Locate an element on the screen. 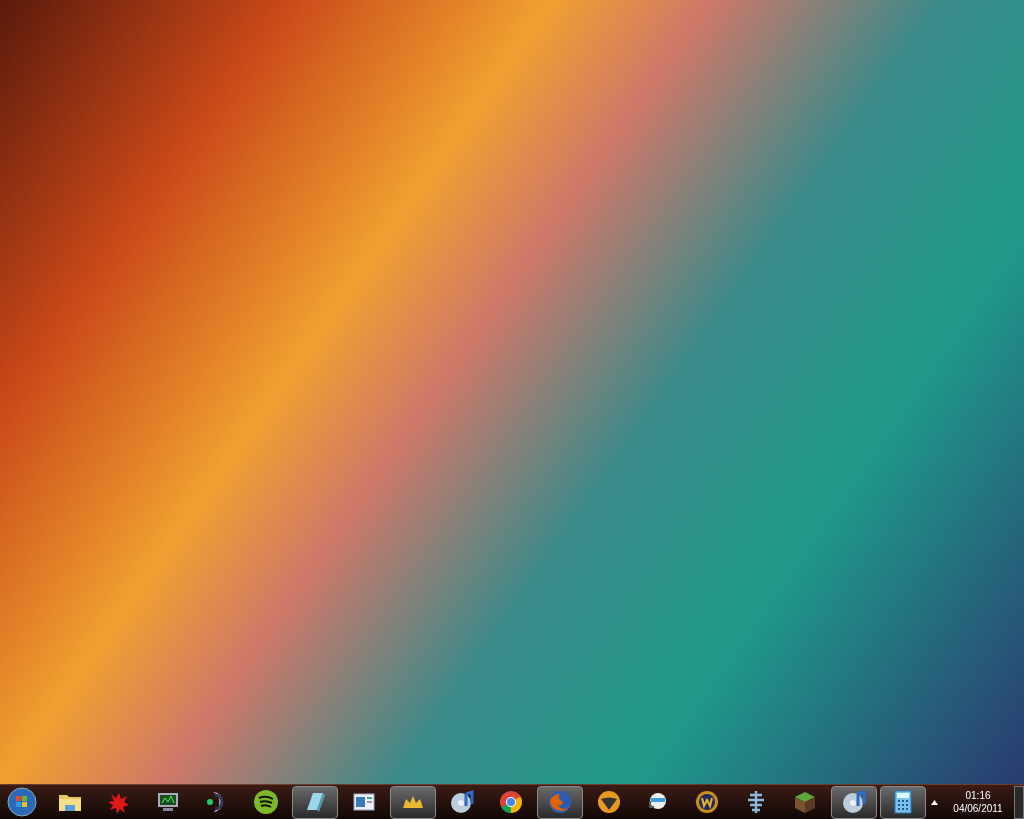 The width and height of the screenshot is (1024, 819). clock-time: 01:16 is located at coordinates (978, 795).